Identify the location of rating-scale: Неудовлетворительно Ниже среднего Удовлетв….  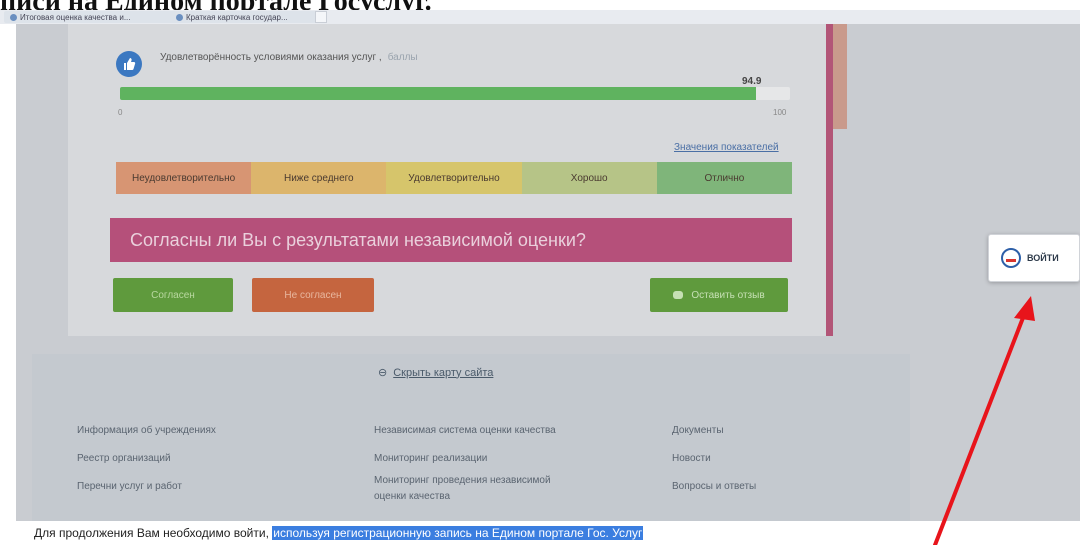
(454, 178).